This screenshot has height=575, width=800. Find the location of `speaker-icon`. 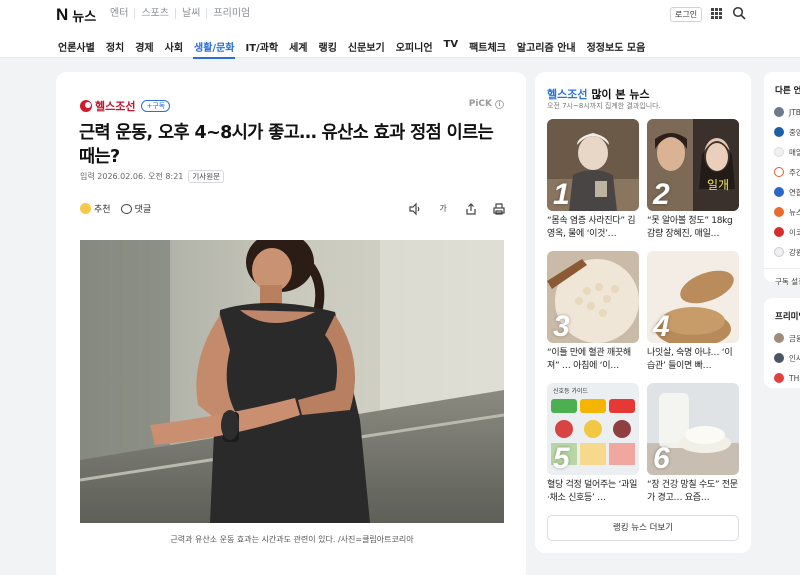

speaker-icon is located at coordinates (415, 209).